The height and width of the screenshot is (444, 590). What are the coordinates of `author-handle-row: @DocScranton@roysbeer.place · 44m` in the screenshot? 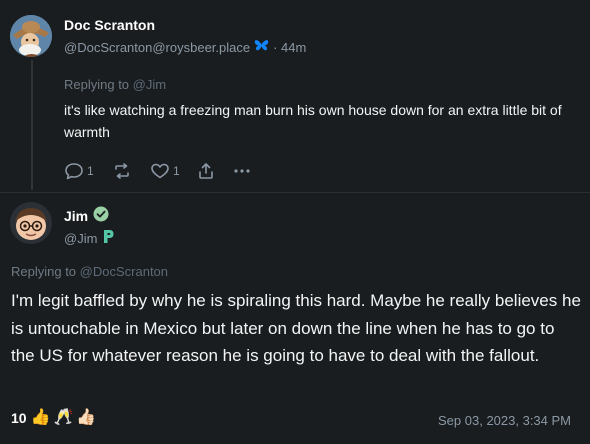 It's located at (185, 47).